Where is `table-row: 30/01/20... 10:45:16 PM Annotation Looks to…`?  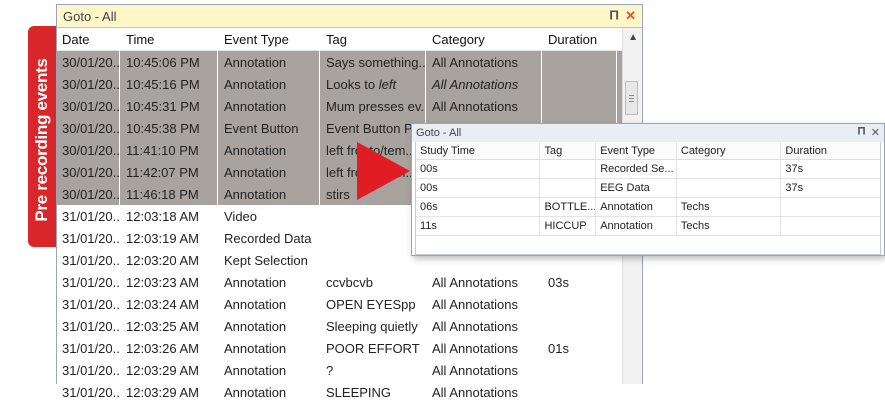 table-row: 30/01/20... 10:45:16 PM Annotation Looks to… is located at coordinates (349, 84).